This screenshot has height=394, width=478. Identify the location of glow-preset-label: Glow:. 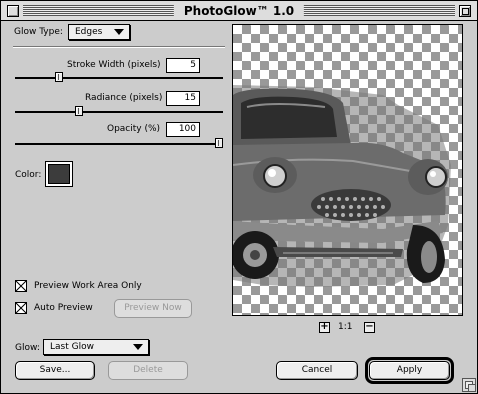
(27, 348).